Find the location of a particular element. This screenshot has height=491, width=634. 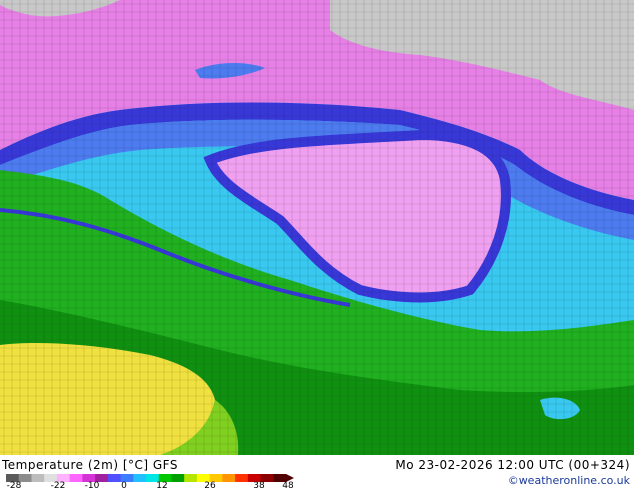

forecast-datetime: Mo 23-02-2026 12:00 UTC (00+324) is located at coordinates (512, 465).